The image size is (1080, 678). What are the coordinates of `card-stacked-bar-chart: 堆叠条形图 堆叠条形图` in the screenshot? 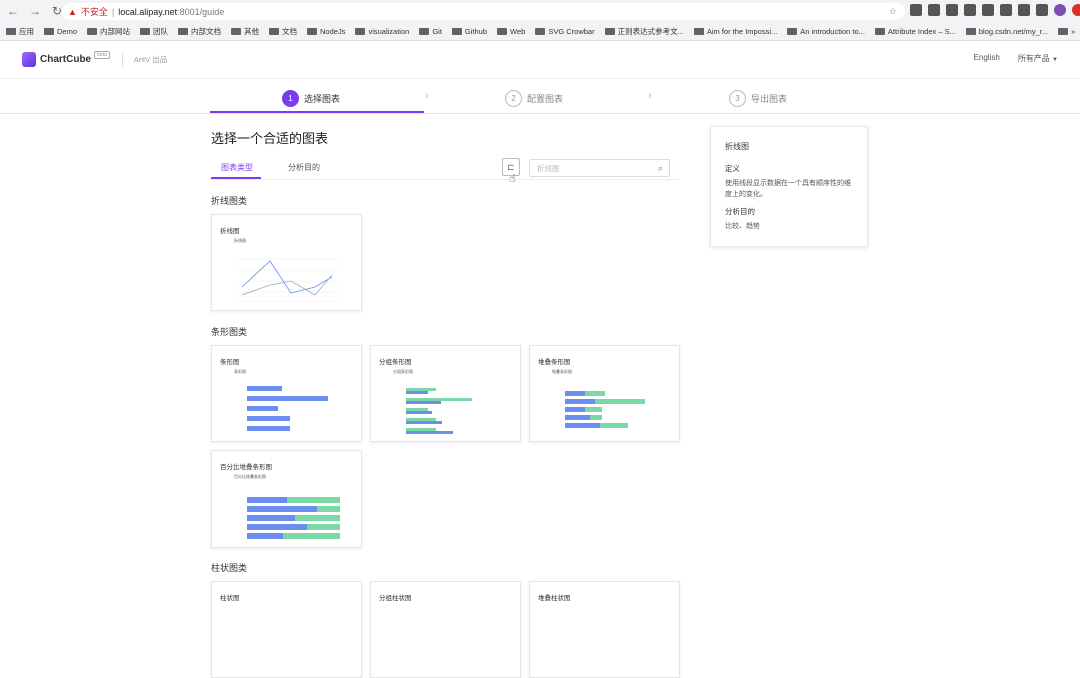 It's located at (604, 393).